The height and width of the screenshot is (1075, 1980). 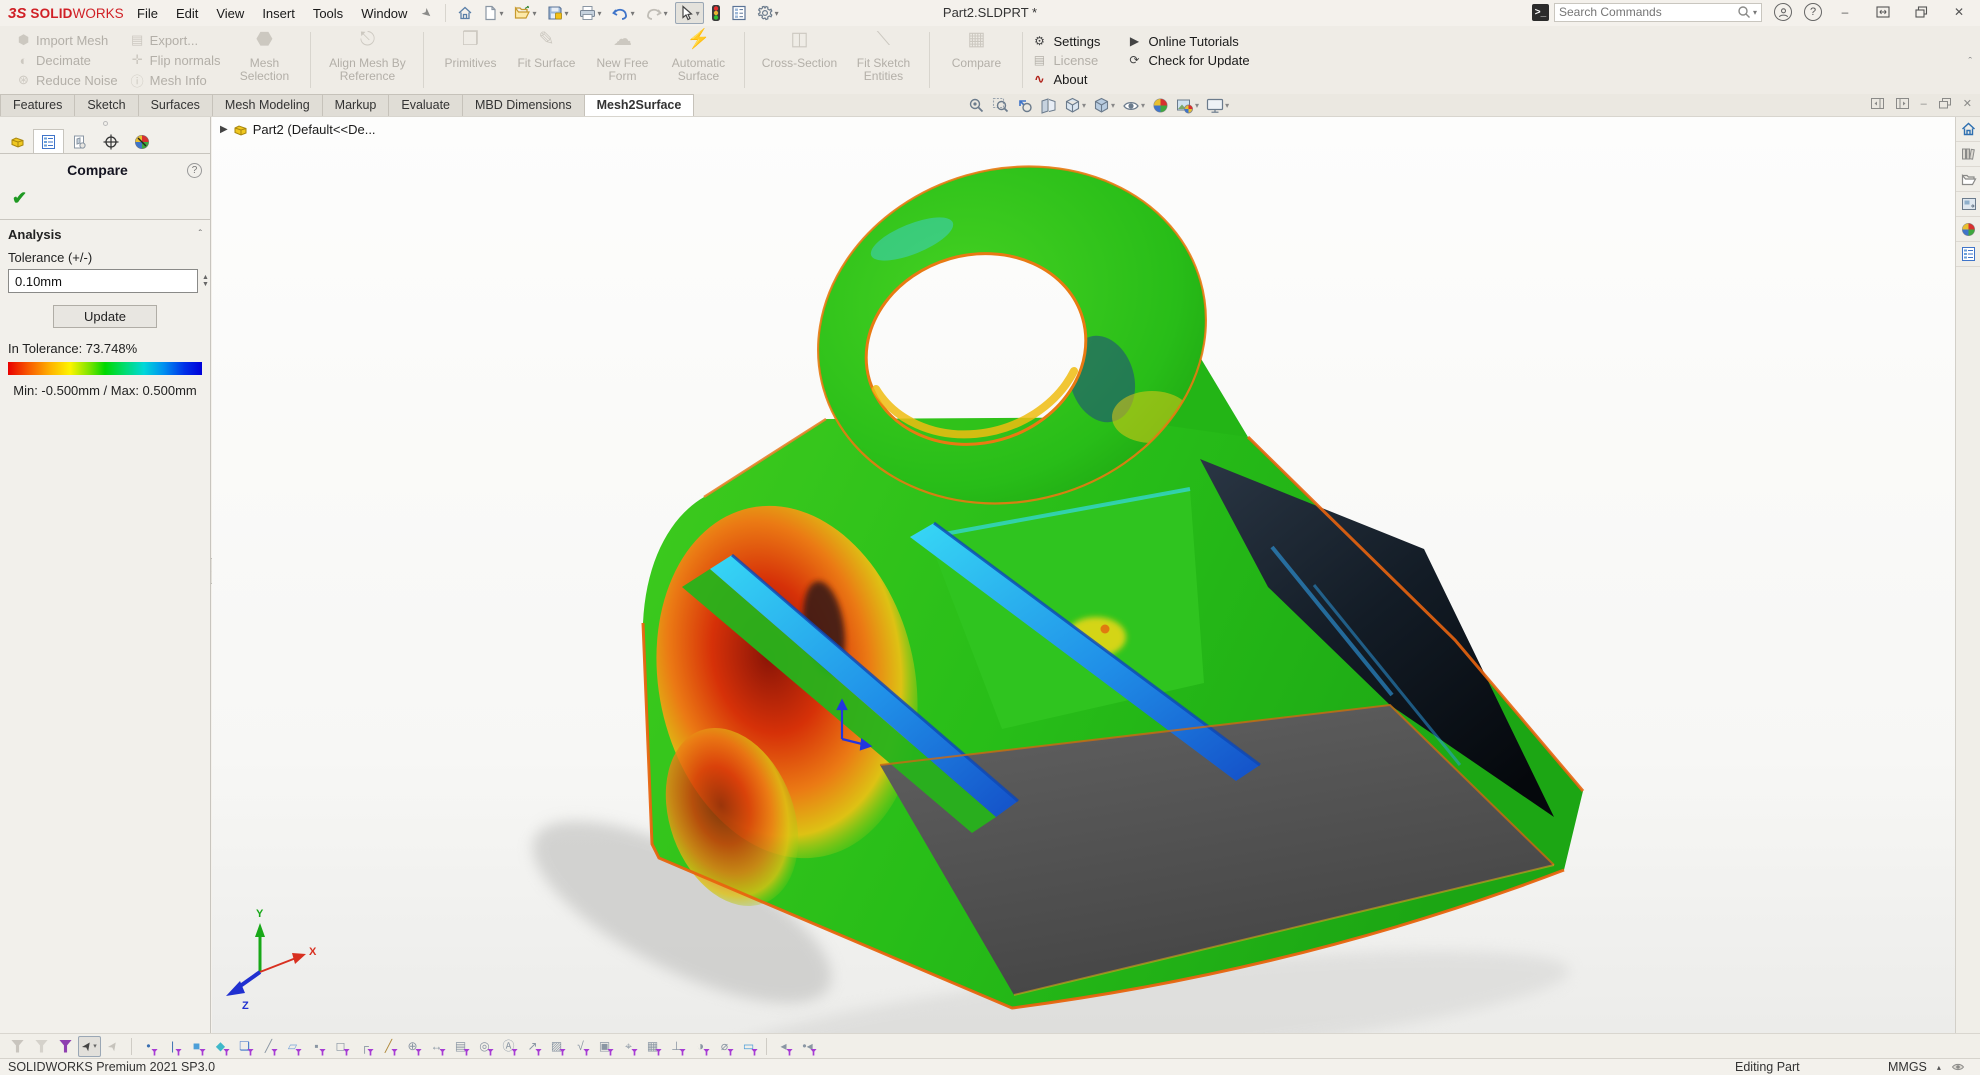 I want to click on pane-left-button, so click(x=1877, y=103).